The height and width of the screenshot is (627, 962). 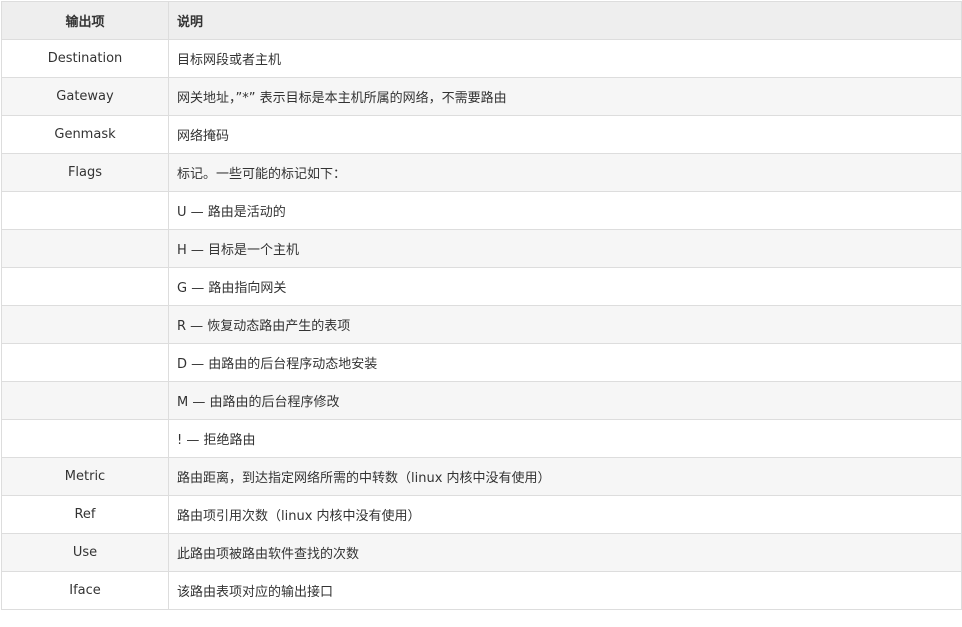 I want to click on cell-description: G — 路由指向网关, so click(x=565, y=286).